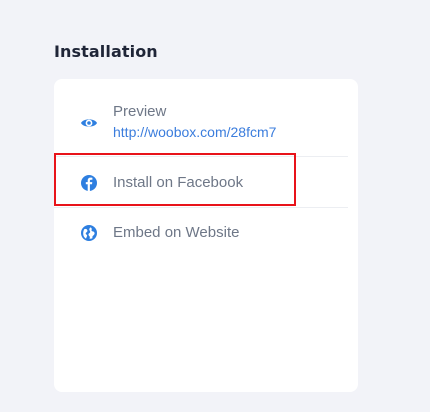 This screenshot has height=412, width=430. Describe the element at coordinates (89, 183) in the screenshot. I see `facebook-icon` at that location.